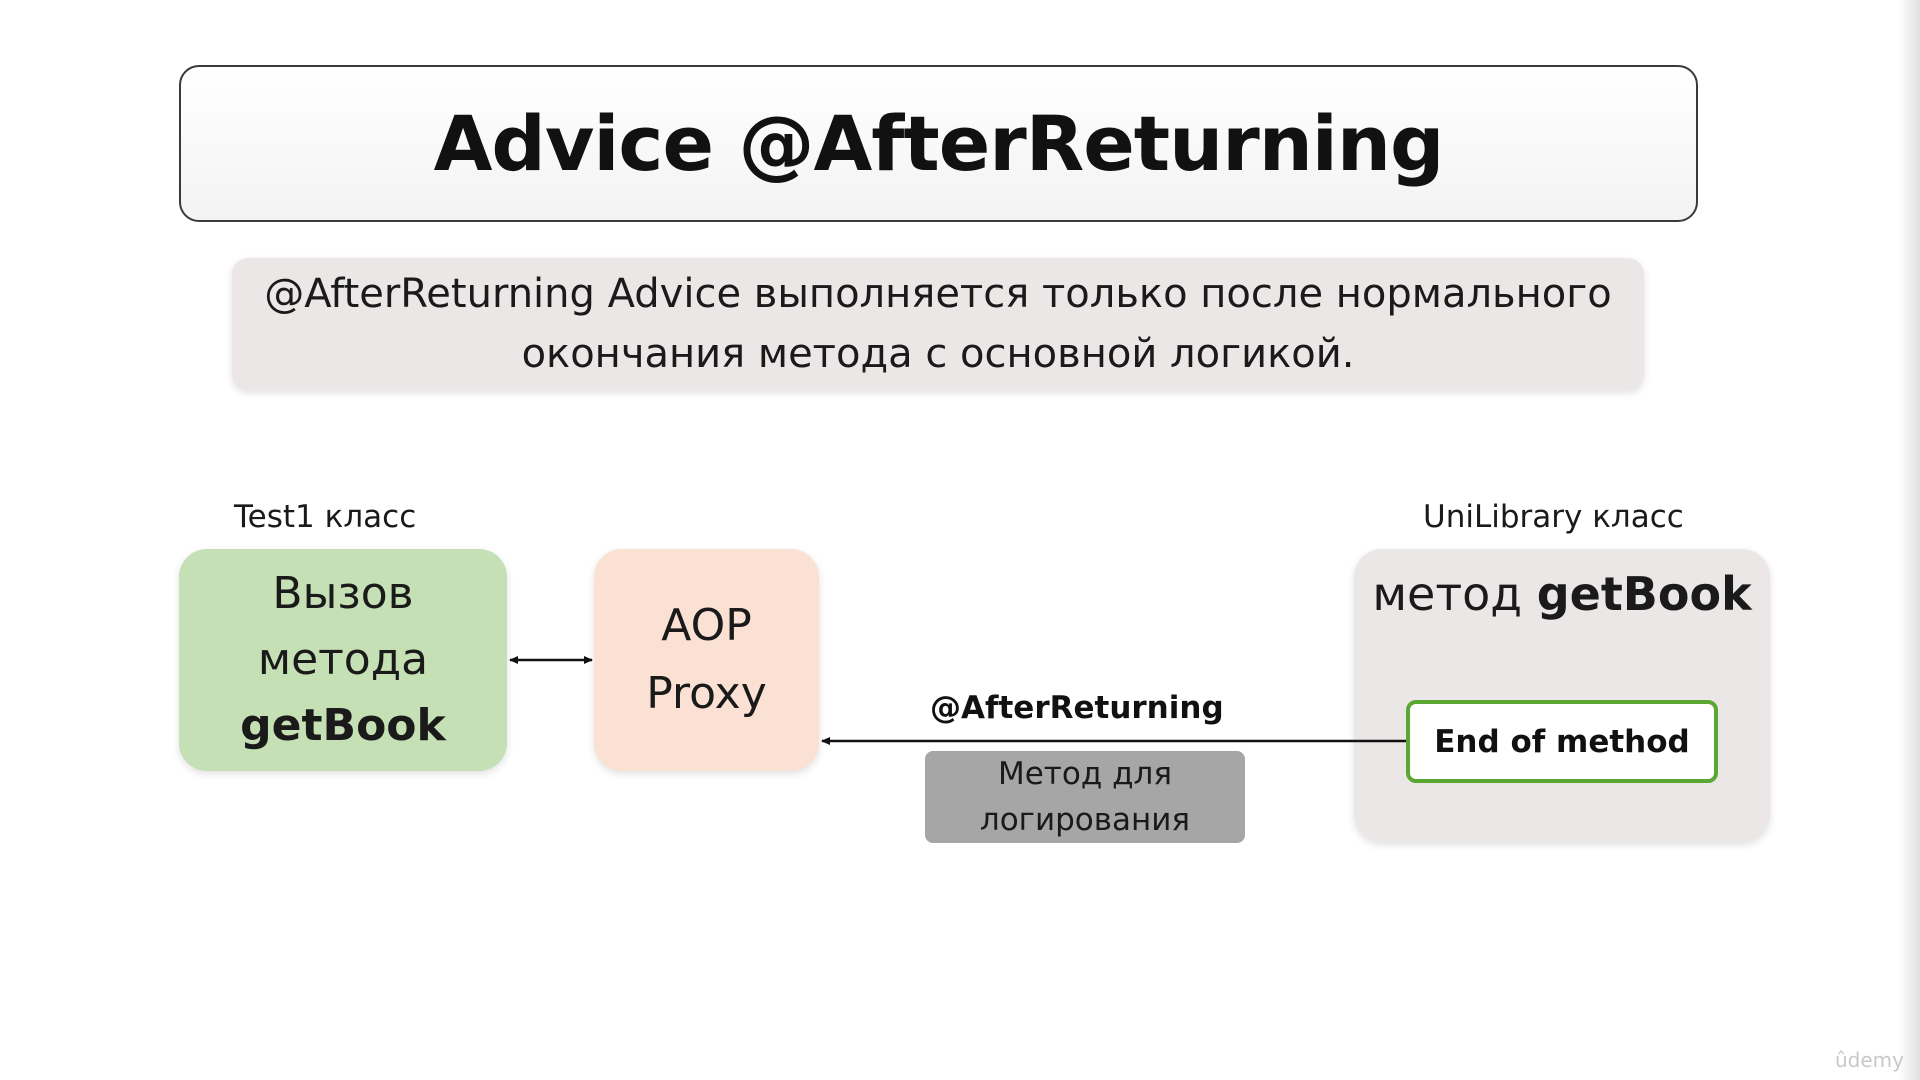  Describe the element at coordinates (1562, 695) in the screenshot. I see `target-class-box: метод getBook` at that location.